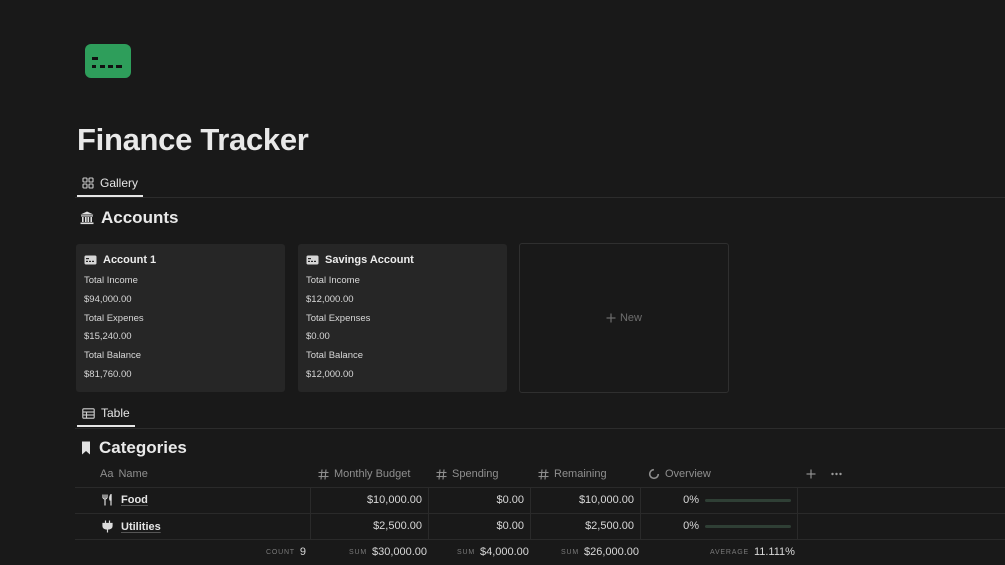  I want to click on more-options-button, so click(836, 474).